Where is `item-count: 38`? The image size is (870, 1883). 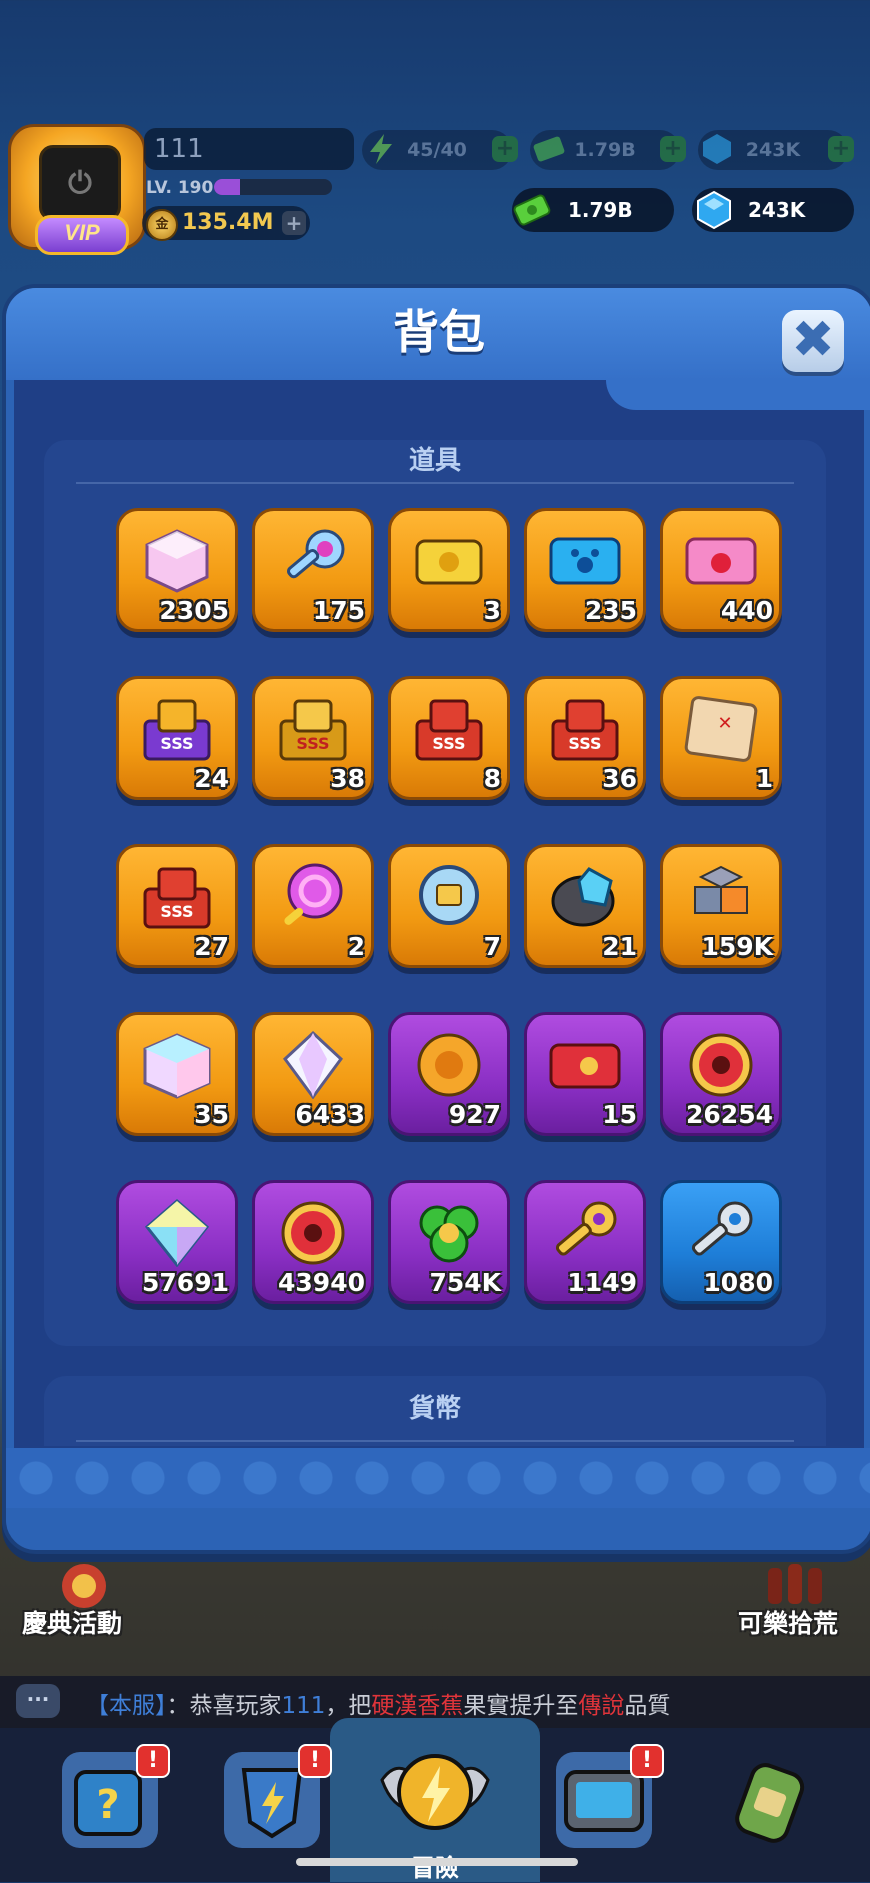
item-count: 38 is located at coordinates (347, 778).